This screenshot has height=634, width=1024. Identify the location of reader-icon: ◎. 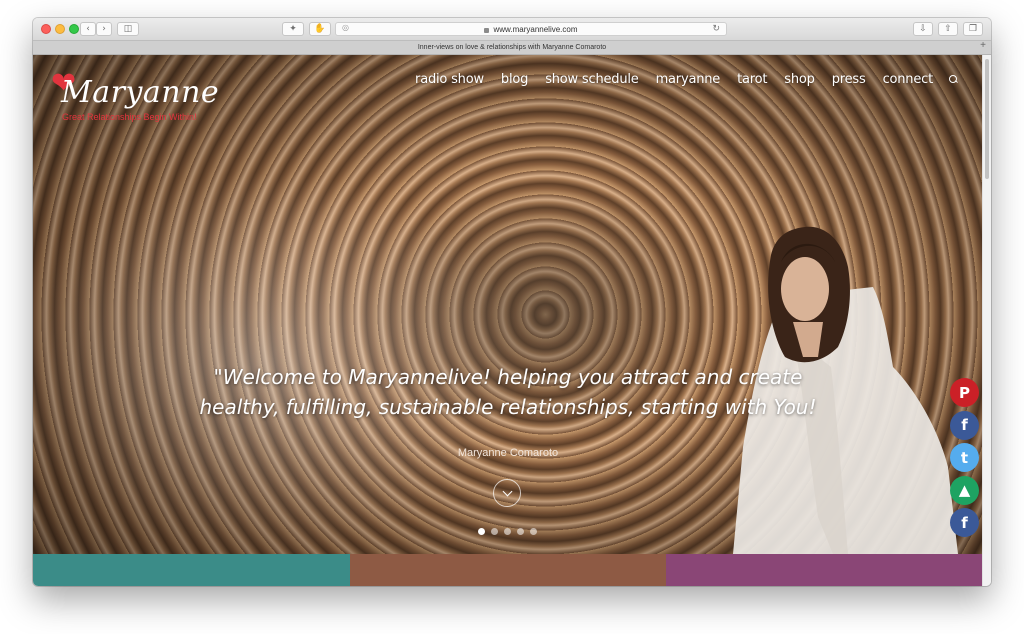
(345, 27).